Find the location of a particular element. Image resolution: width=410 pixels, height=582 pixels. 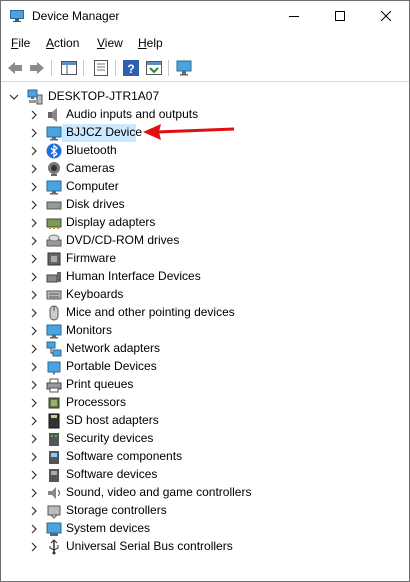

tree-item-label: Storage controllers is located at coordinates (116, 510).